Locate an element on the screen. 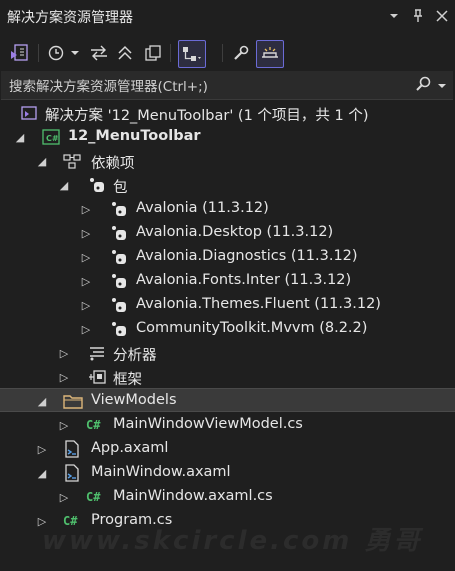  tree-node-packages: ◢ 包 is located at coordinates (227, 185).